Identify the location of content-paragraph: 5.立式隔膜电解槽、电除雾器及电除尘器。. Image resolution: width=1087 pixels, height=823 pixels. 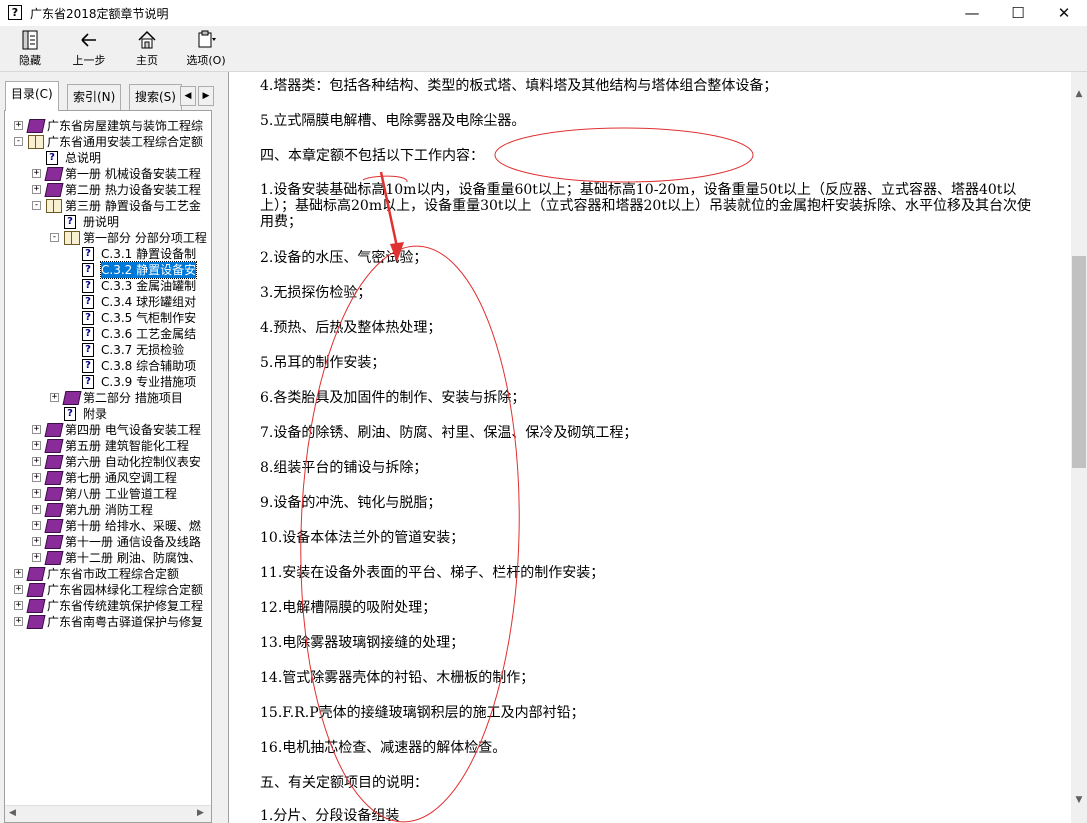
(393, 121).